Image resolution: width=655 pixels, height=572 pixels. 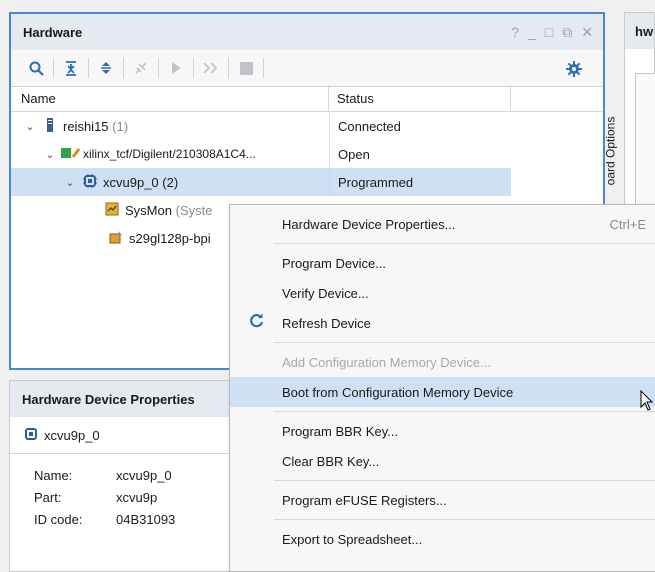 I want to click on close-icon: ✕, so click(x=587, y=32).